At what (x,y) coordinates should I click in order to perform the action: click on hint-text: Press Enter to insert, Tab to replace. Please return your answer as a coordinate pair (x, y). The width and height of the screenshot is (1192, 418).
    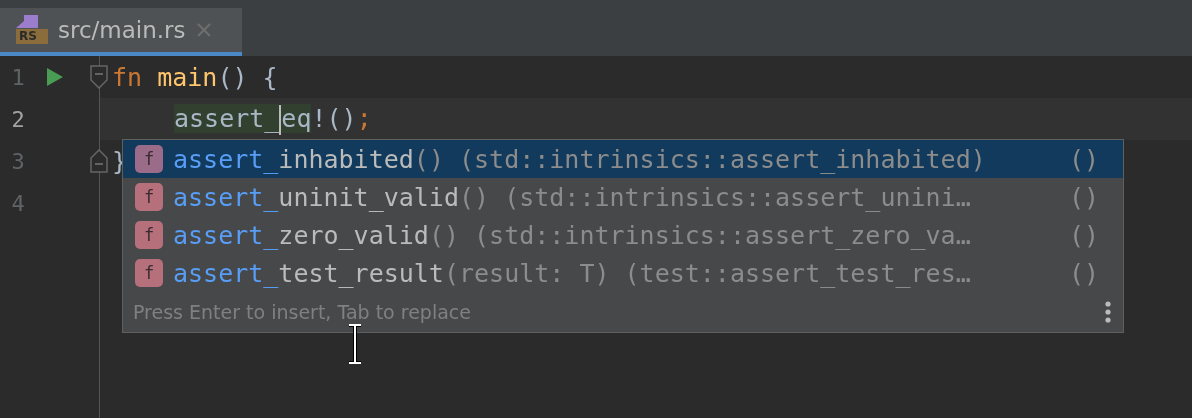
    Looking at the image, I should click on (302, 312).